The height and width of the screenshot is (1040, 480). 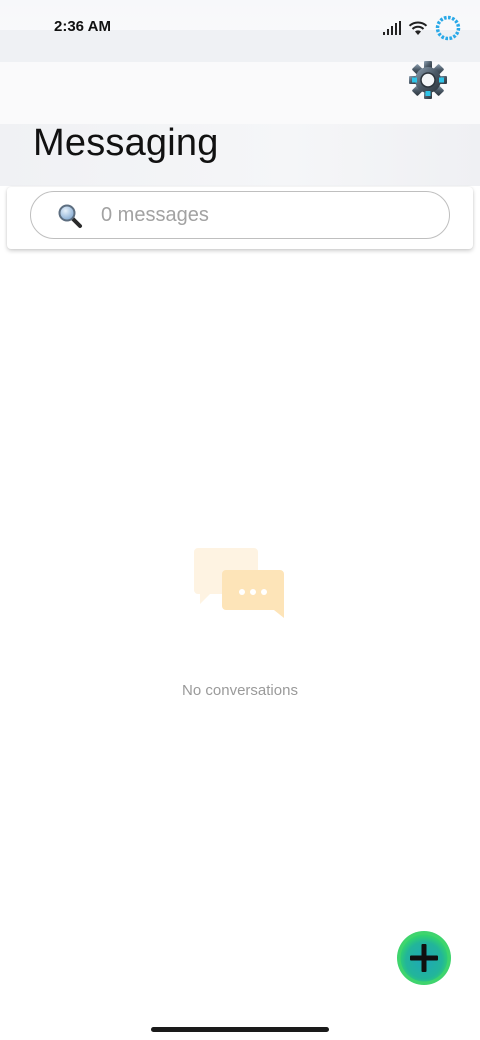 I want to click on search-box, so click(x=240, y=215).